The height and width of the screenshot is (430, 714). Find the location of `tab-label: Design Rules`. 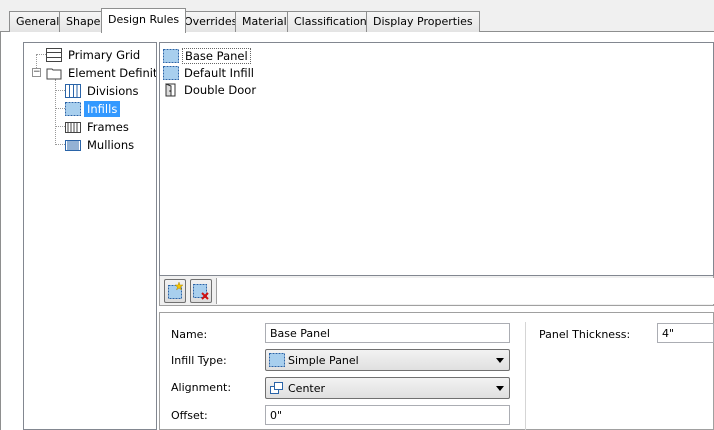

tab-label: Design Rules is located at coordinates (144, 19).